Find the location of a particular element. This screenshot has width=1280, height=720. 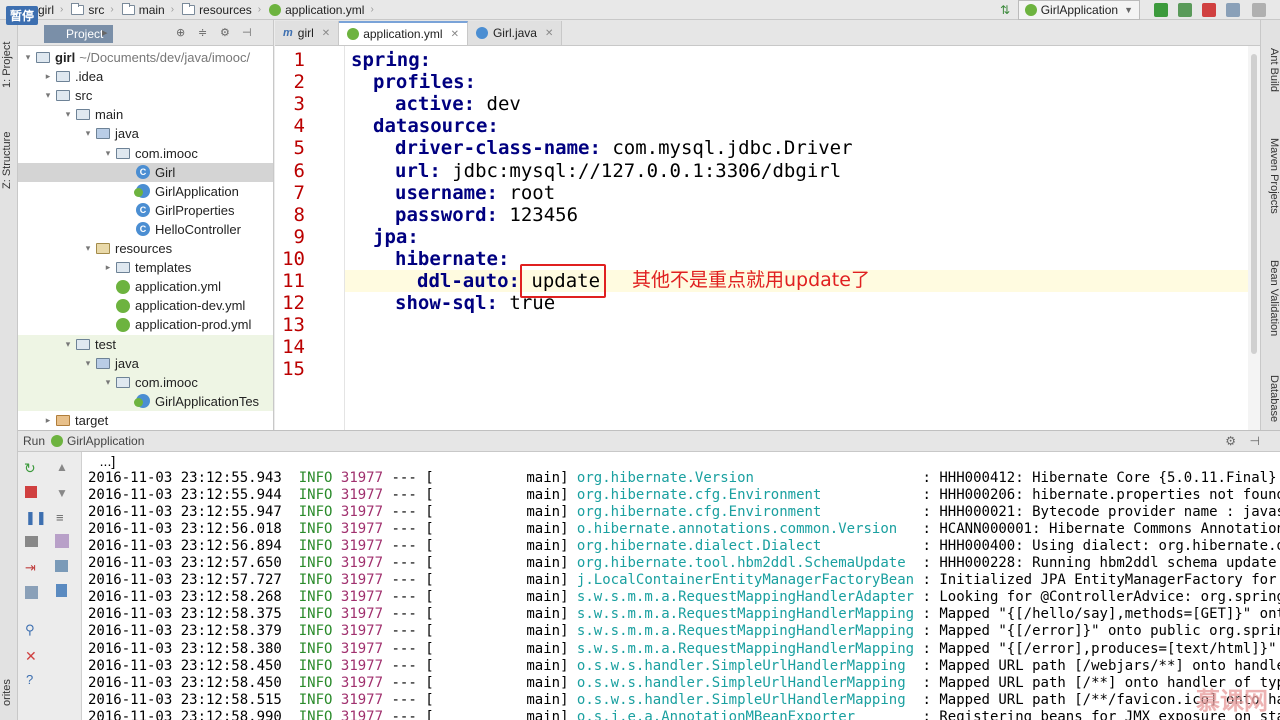

editor-tab: Girl.java ✕ is located at coordinates (515, 33).